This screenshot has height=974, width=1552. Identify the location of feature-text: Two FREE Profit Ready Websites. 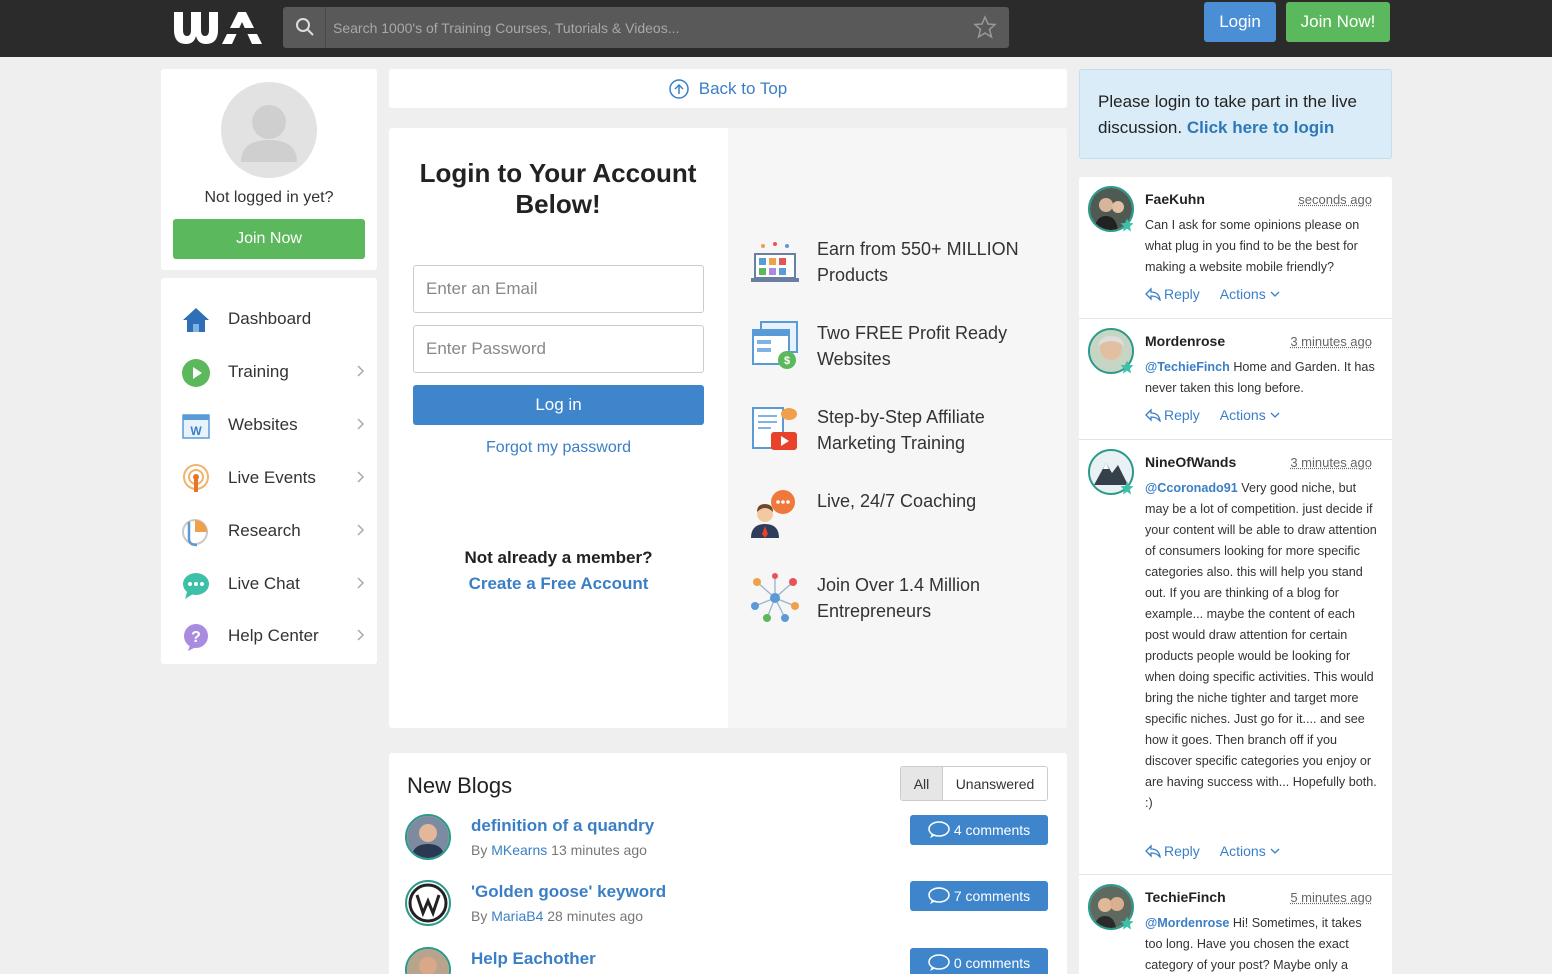
(912, 346).